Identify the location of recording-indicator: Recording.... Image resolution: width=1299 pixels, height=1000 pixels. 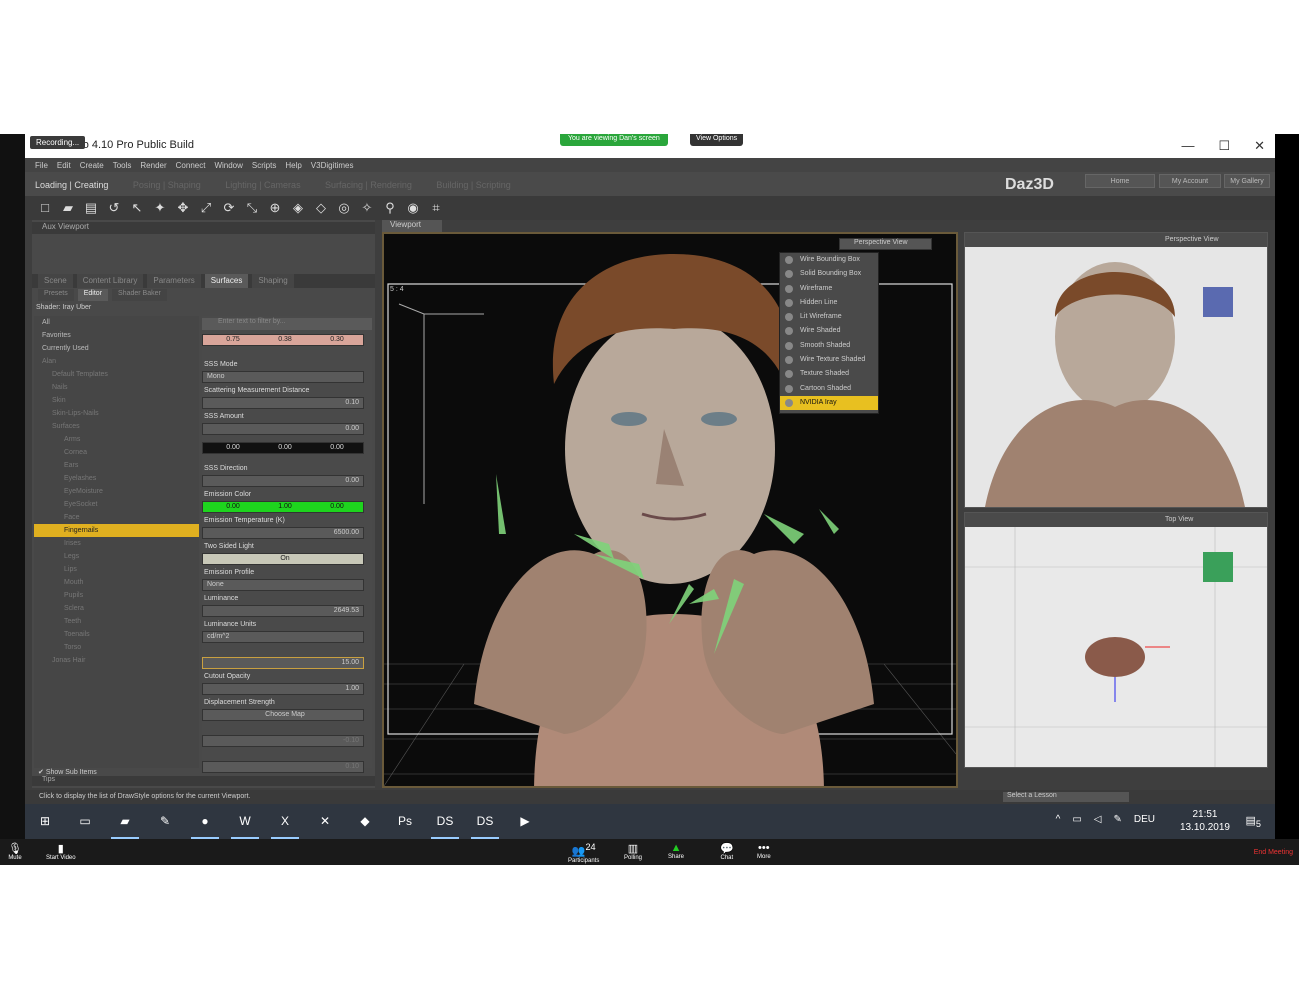
(58, 142).